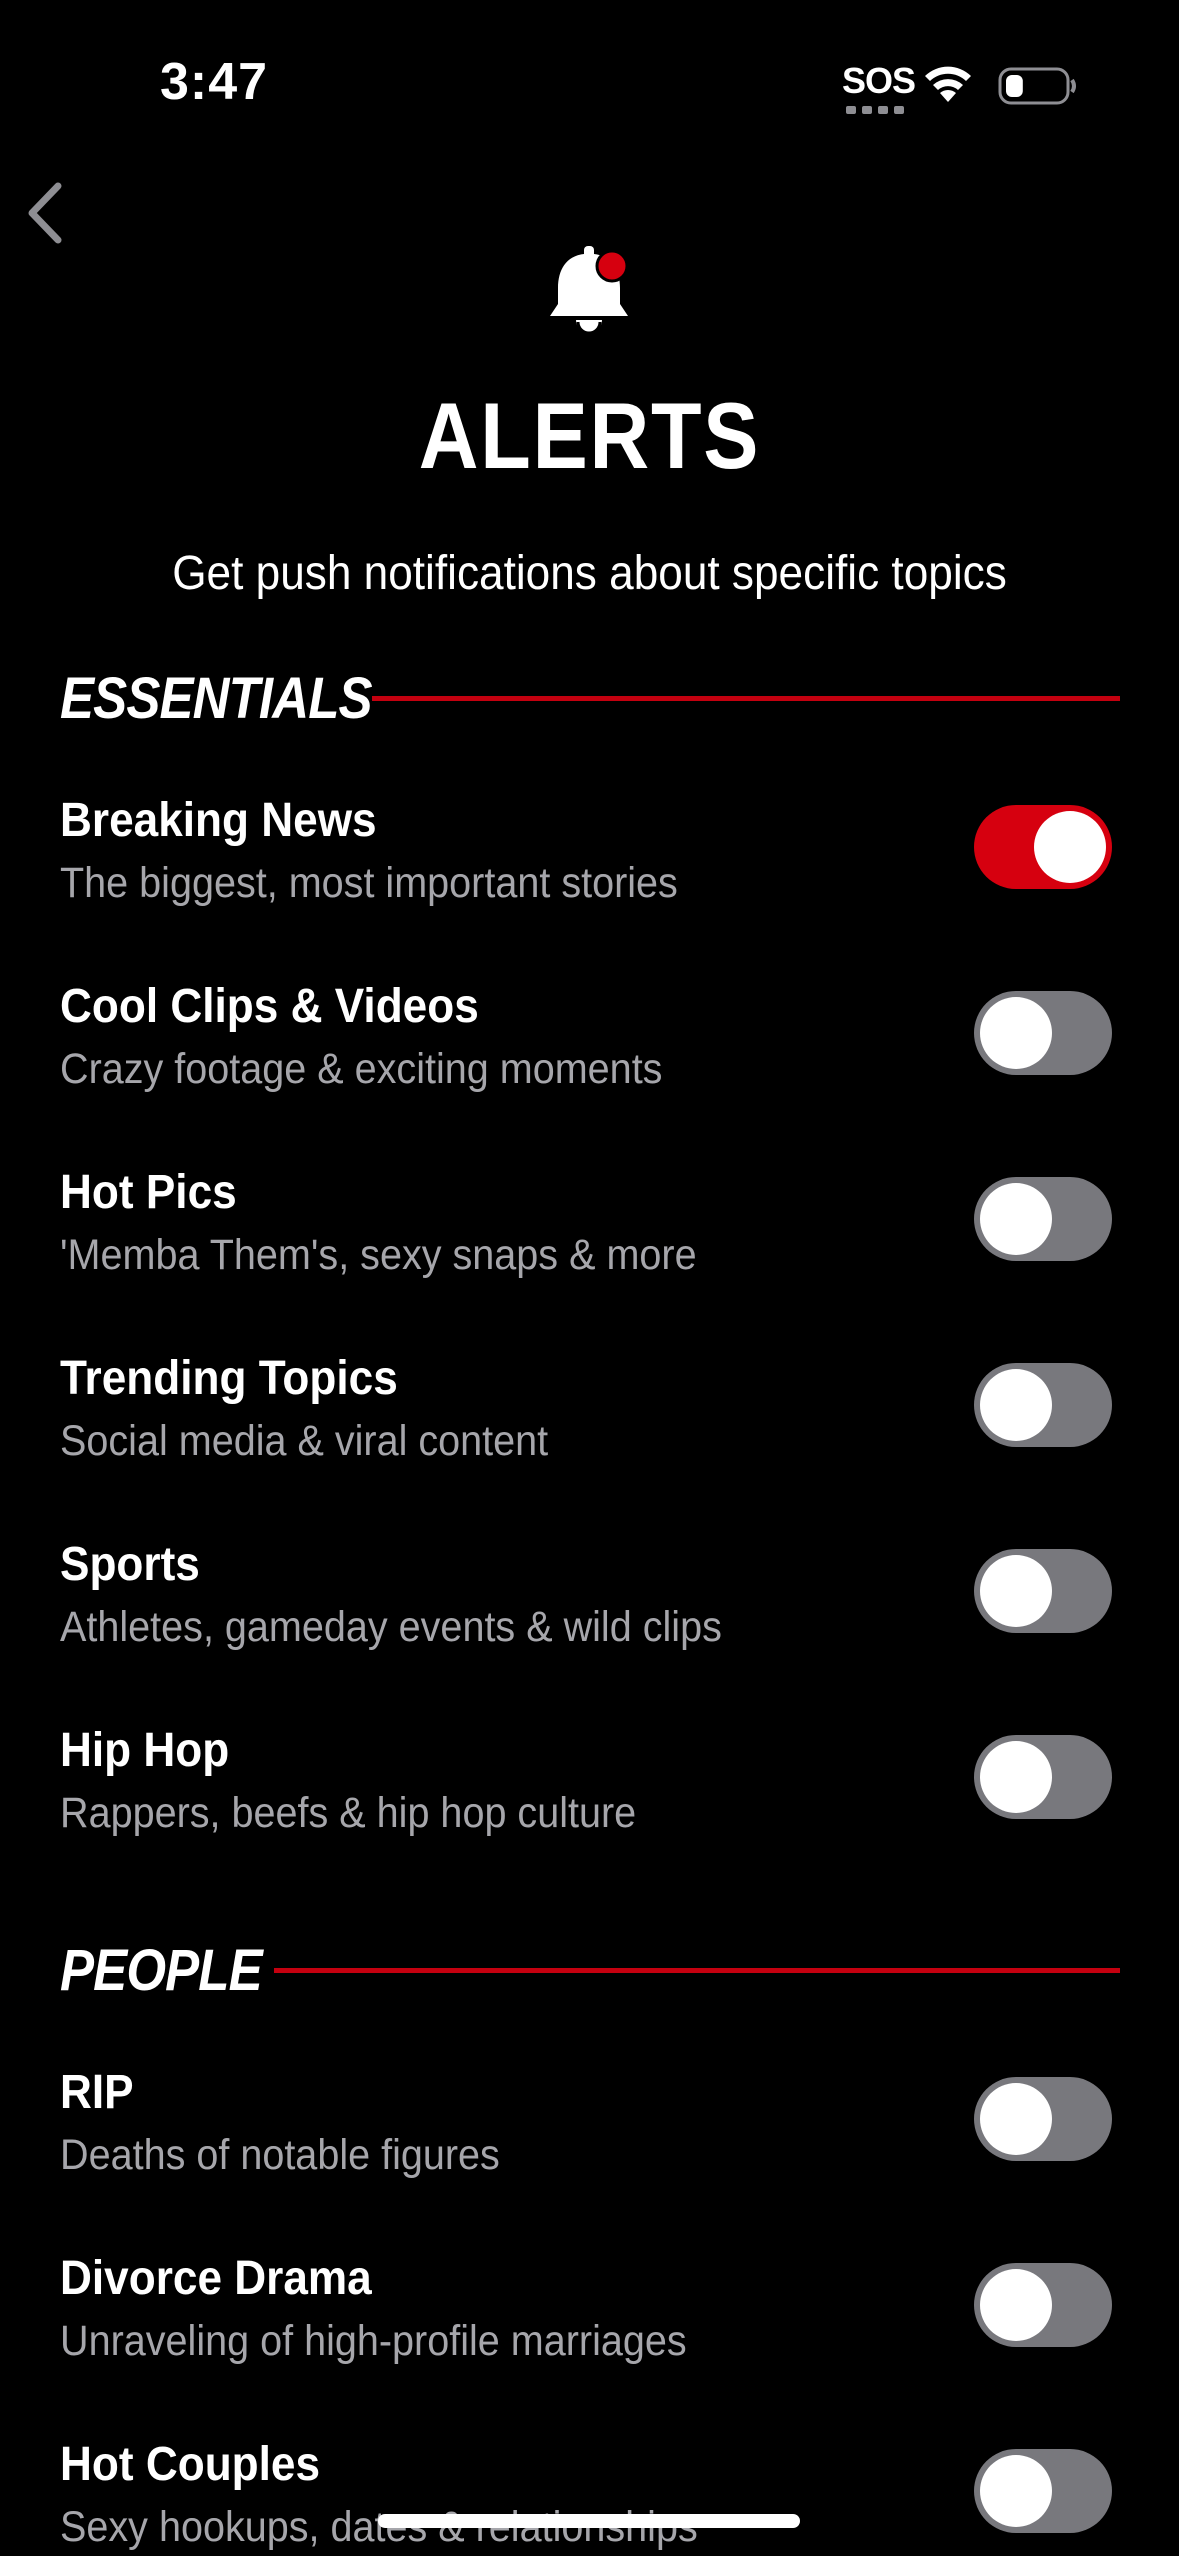 Image resolution: width=1179 pixels, height=2556 pixels. I want to click on status-sos: SOS, so click(879, 80).